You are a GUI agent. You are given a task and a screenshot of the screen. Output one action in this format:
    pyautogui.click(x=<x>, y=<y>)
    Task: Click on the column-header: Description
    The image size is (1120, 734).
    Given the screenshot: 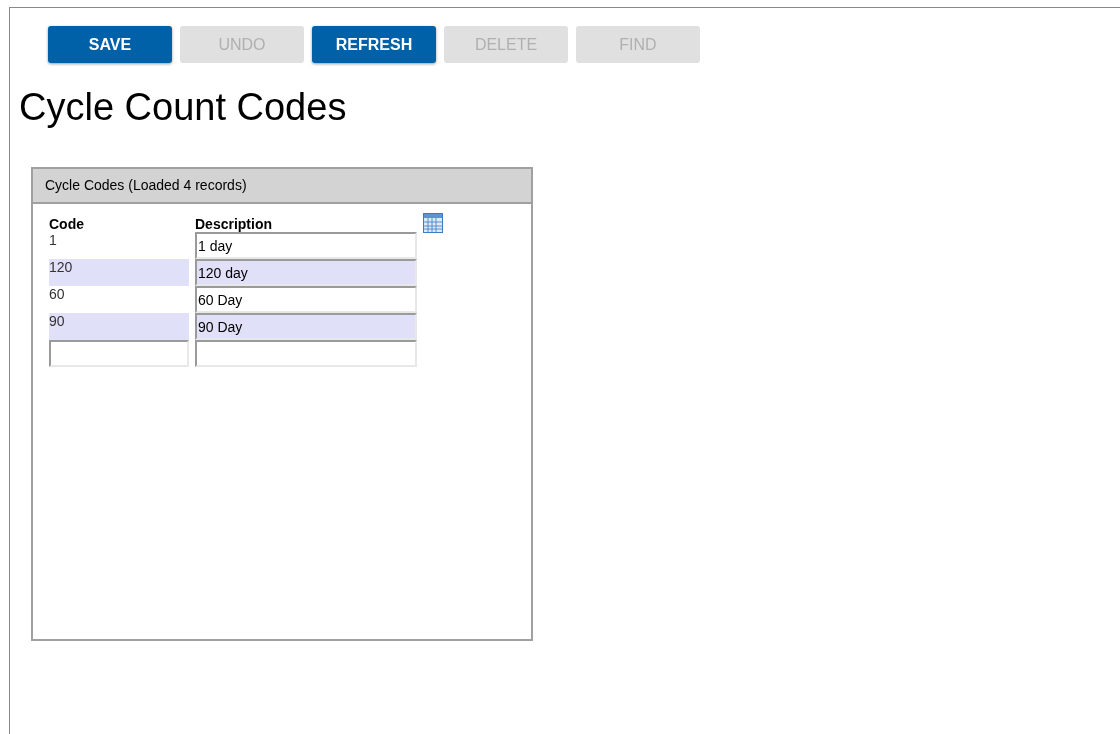 What is the action you would take?
    pyautogui.click(x=234, y=224)
    